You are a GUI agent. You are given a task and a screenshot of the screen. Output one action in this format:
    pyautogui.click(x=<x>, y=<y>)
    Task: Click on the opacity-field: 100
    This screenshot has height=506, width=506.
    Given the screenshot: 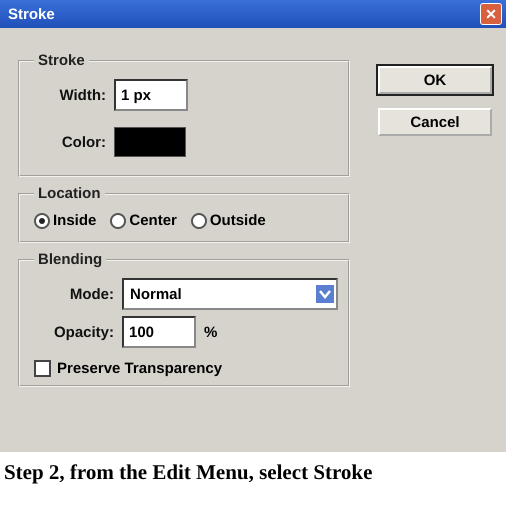 What is the action you would take?
    pyautogui.click(x=159, y=332)
    